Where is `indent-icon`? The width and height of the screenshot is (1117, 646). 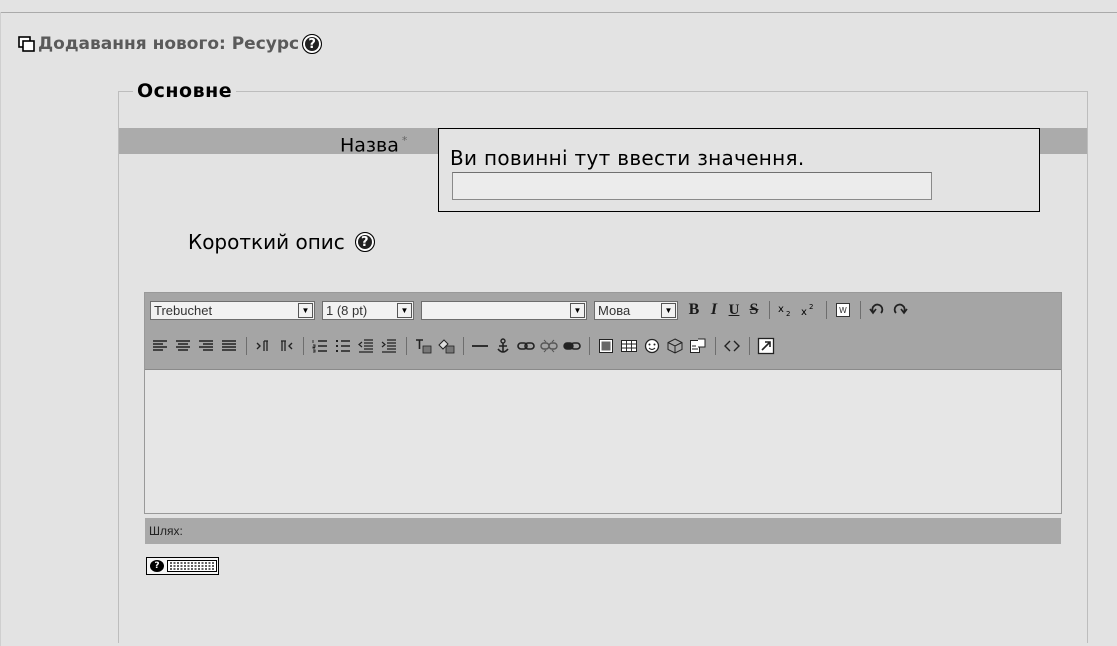
indent-icon is located at coordinates (389, 346).